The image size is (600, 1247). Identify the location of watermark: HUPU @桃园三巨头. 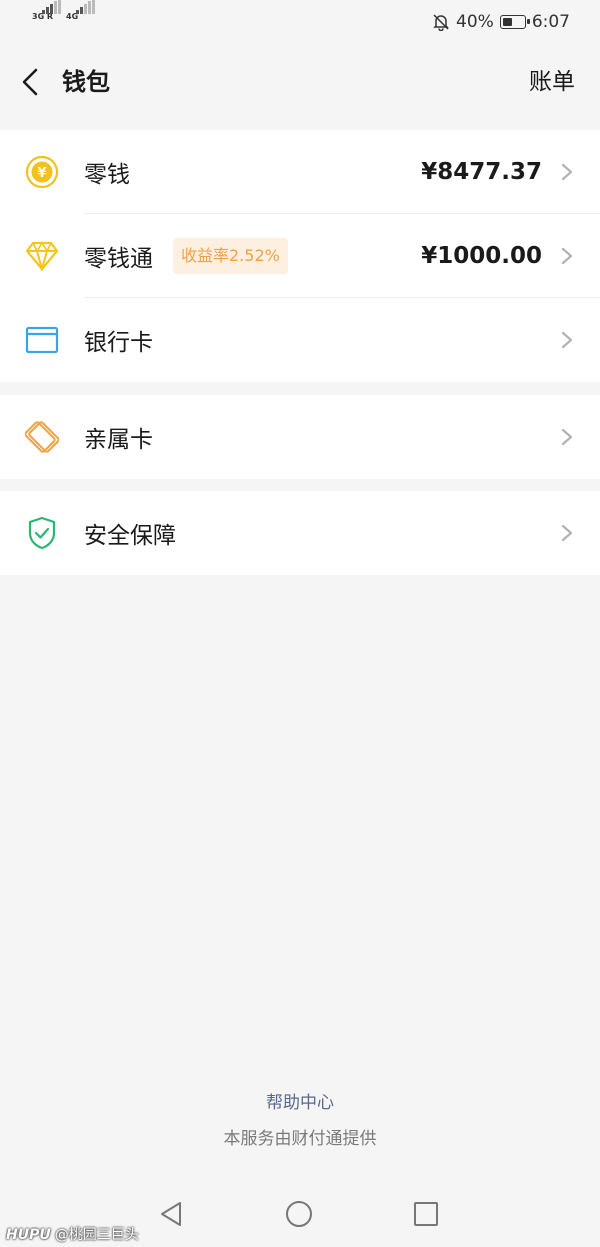
(72, 1234).